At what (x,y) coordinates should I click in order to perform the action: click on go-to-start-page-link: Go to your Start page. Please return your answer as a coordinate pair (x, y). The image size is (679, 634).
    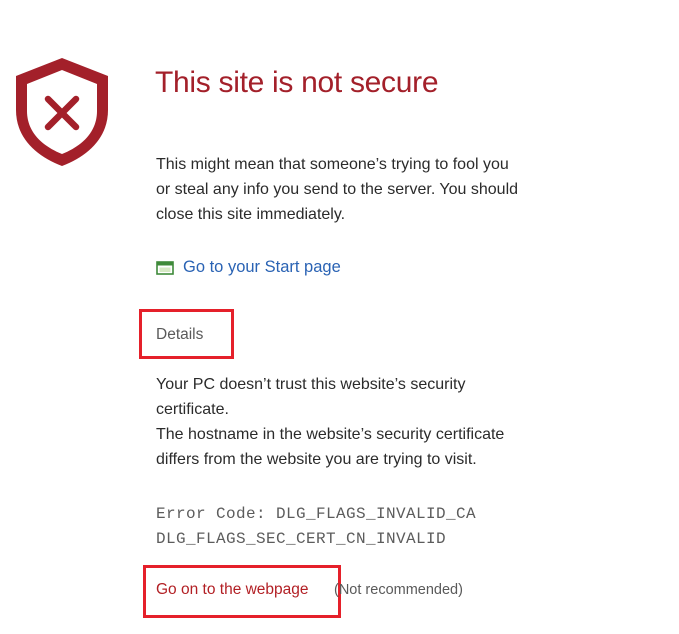
    Looking at the image, I should click on (248, 267).